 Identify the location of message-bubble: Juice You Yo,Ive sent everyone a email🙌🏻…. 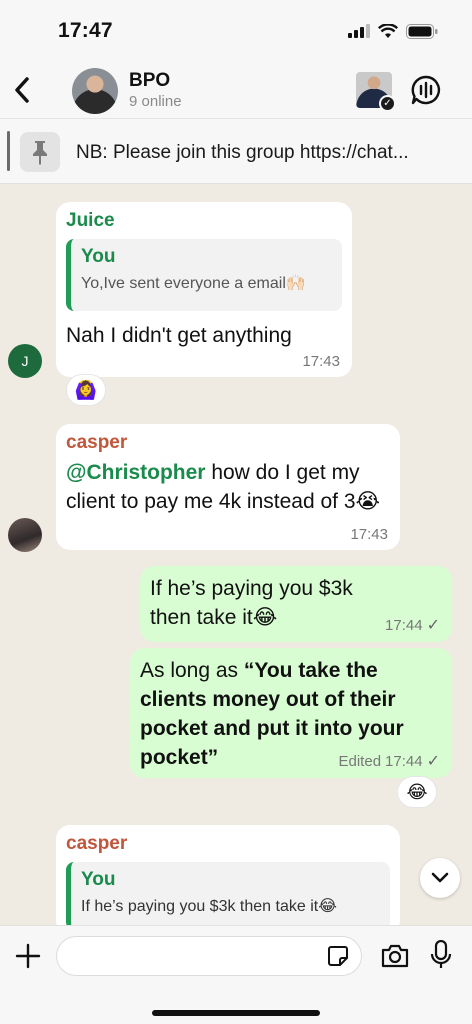
(204, 289).